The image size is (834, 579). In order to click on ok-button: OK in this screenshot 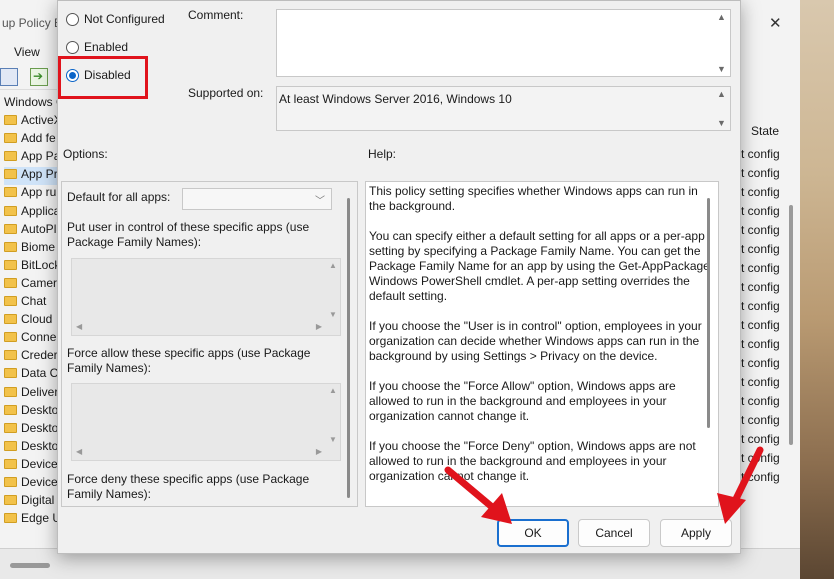, I will do `click(533, 533)`.